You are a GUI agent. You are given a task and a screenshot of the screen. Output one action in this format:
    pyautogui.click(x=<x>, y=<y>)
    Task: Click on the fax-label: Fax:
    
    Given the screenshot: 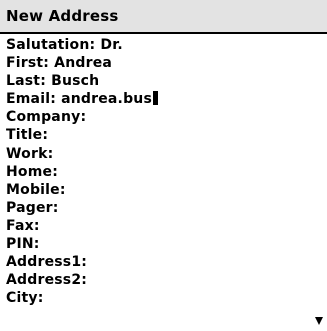 What is the action you would take?
    pyautogui.click(x=23, y=225)
    